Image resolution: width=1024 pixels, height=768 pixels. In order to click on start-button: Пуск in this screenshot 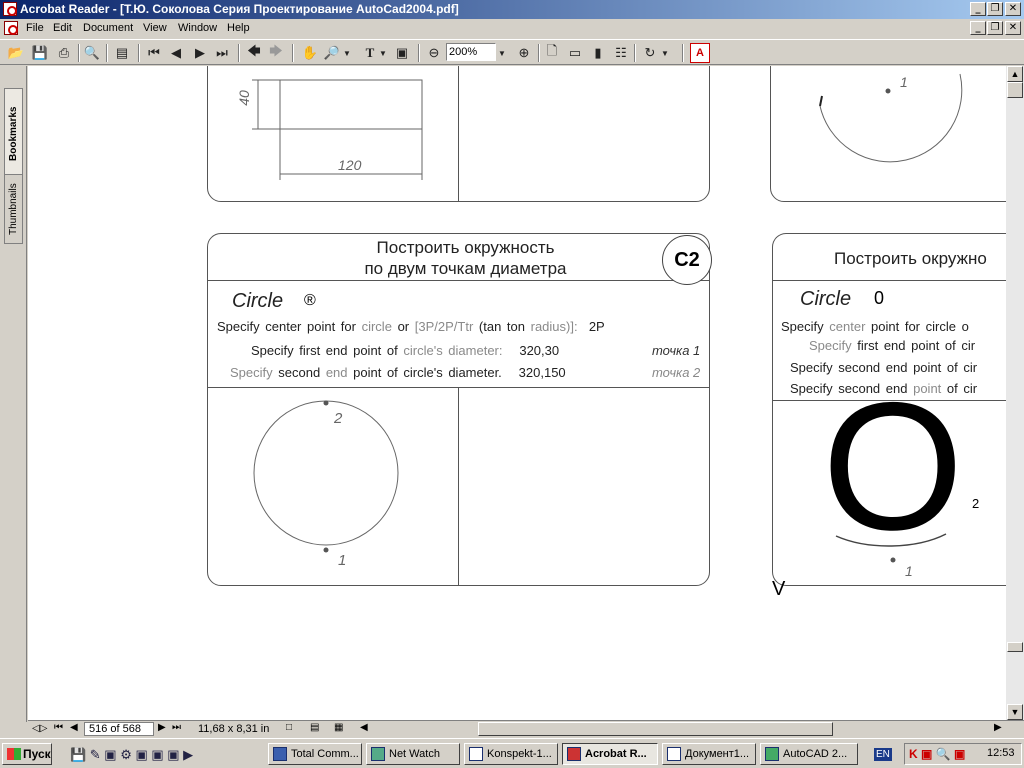, I will do `click(27, 754)`.